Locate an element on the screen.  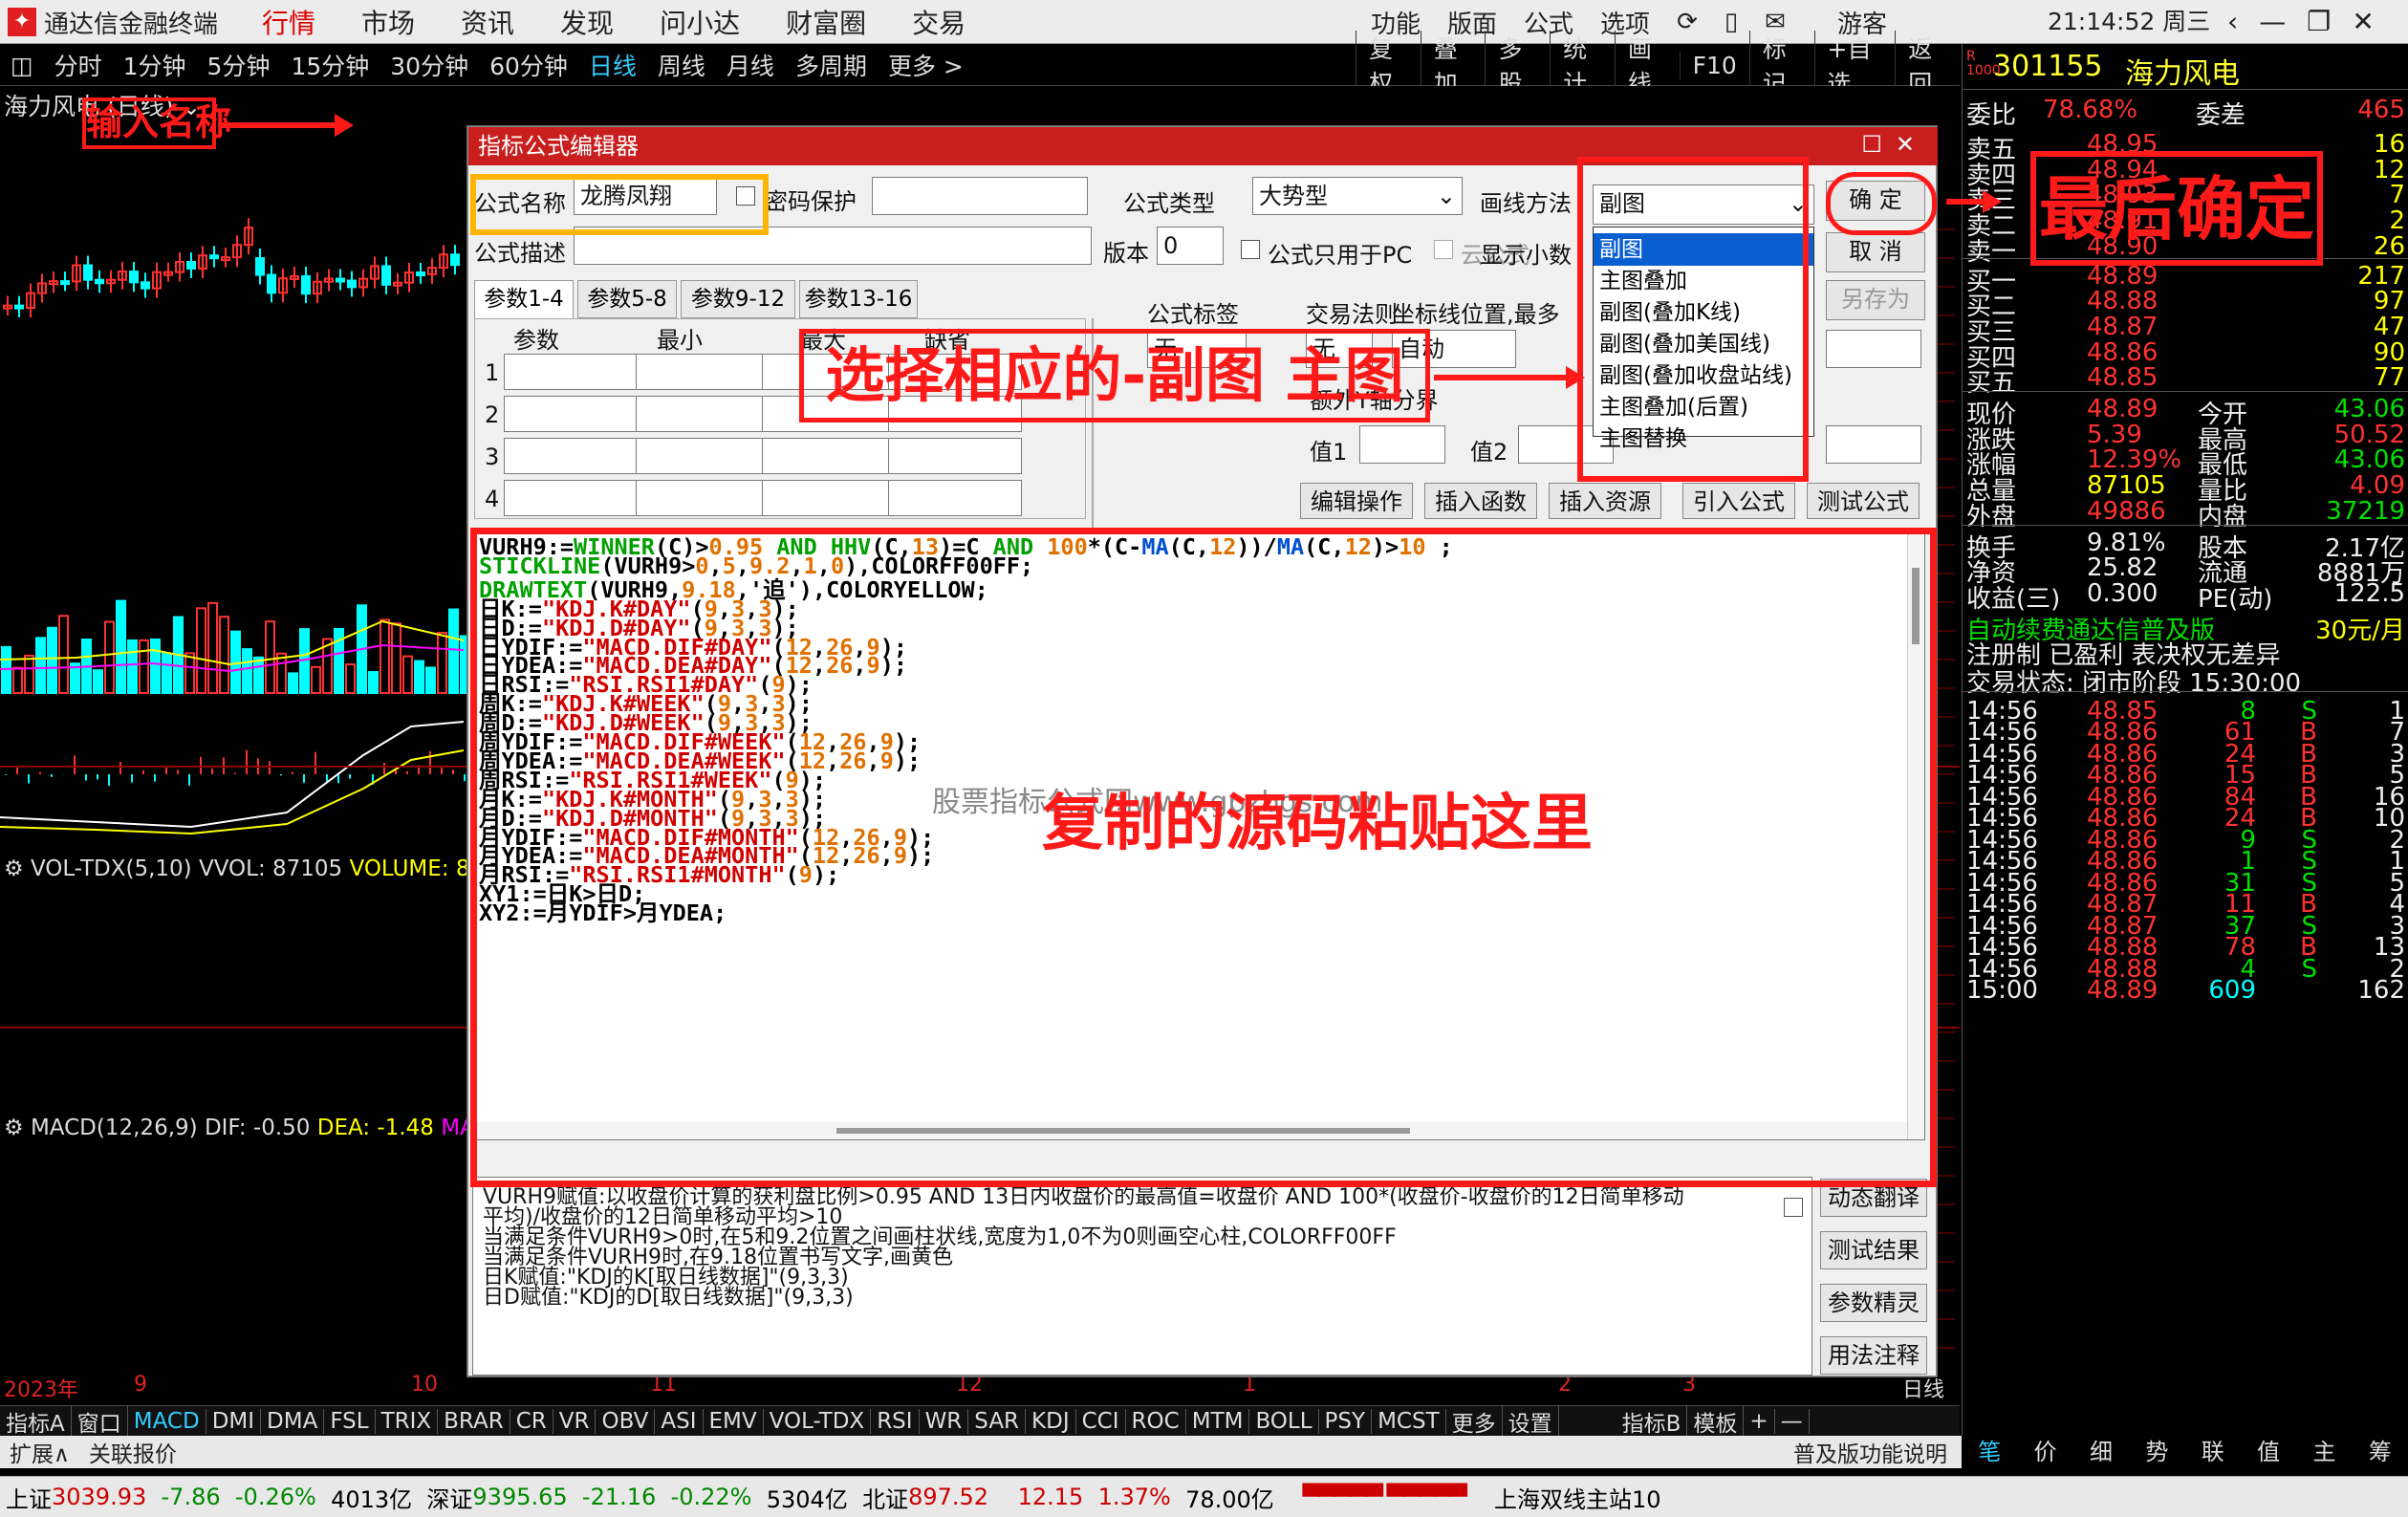
insert-function-button: 插入函数 is located at coordinates (1480, 501).